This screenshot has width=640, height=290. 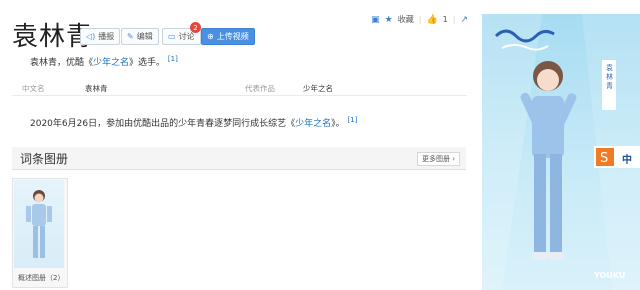 I want to click on play-label: 播报, so click(x=106, y=36).